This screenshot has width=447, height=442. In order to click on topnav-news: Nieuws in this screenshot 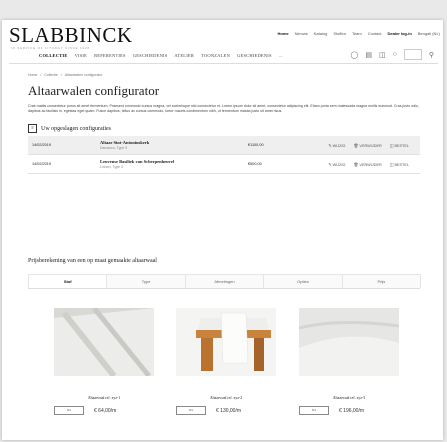, I will do `click(301, 33)`.